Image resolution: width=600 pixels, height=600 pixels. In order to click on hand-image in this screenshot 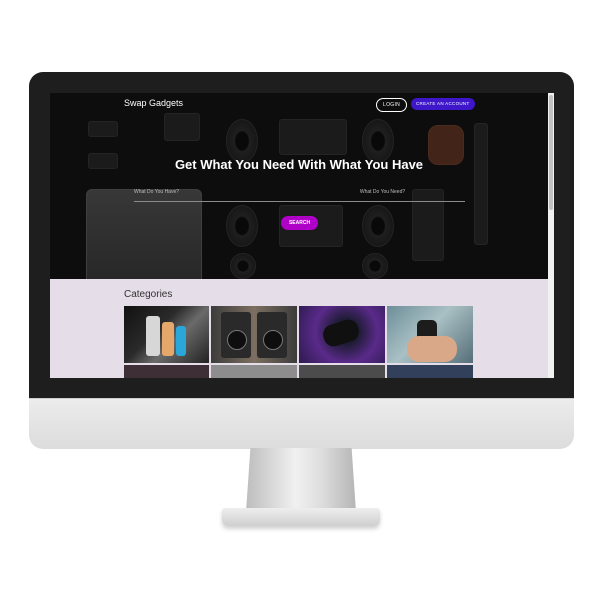, I will do `click(432, 349)`.